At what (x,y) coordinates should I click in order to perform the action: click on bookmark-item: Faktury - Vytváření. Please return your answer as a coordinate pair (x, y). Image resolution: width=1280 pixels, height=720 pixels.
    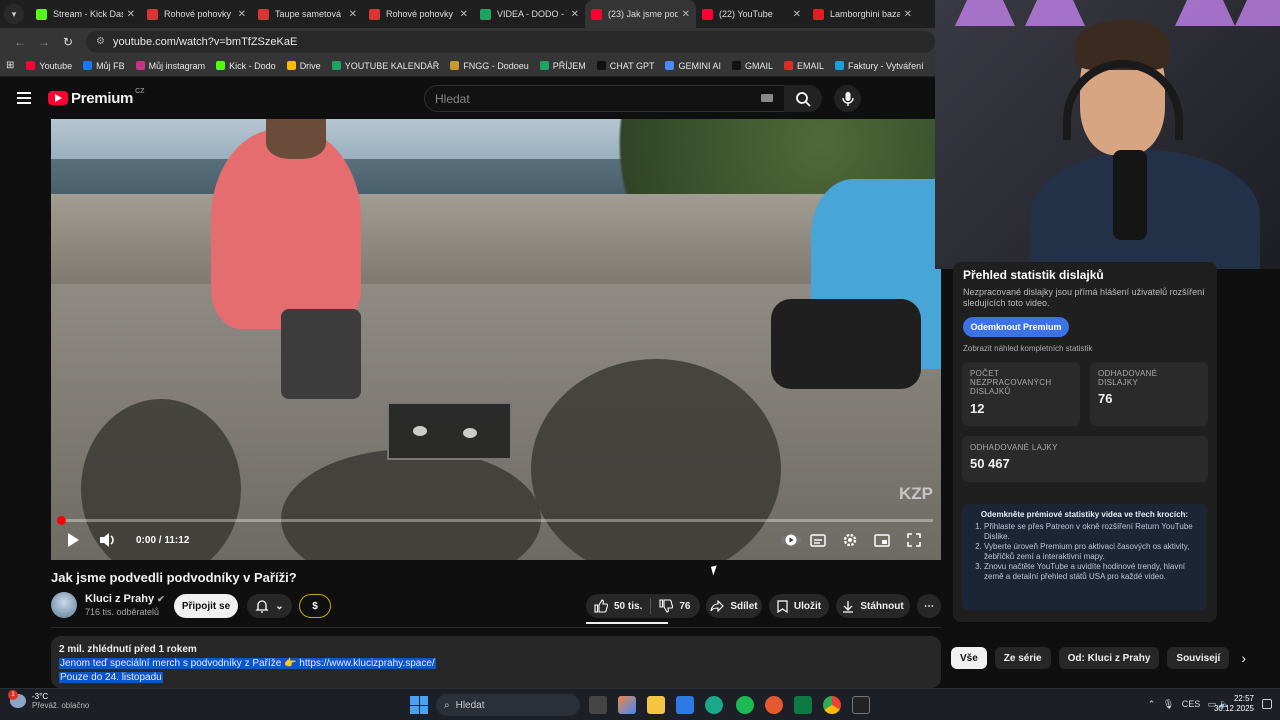
    Looking at the image, I should click on (879, 66).